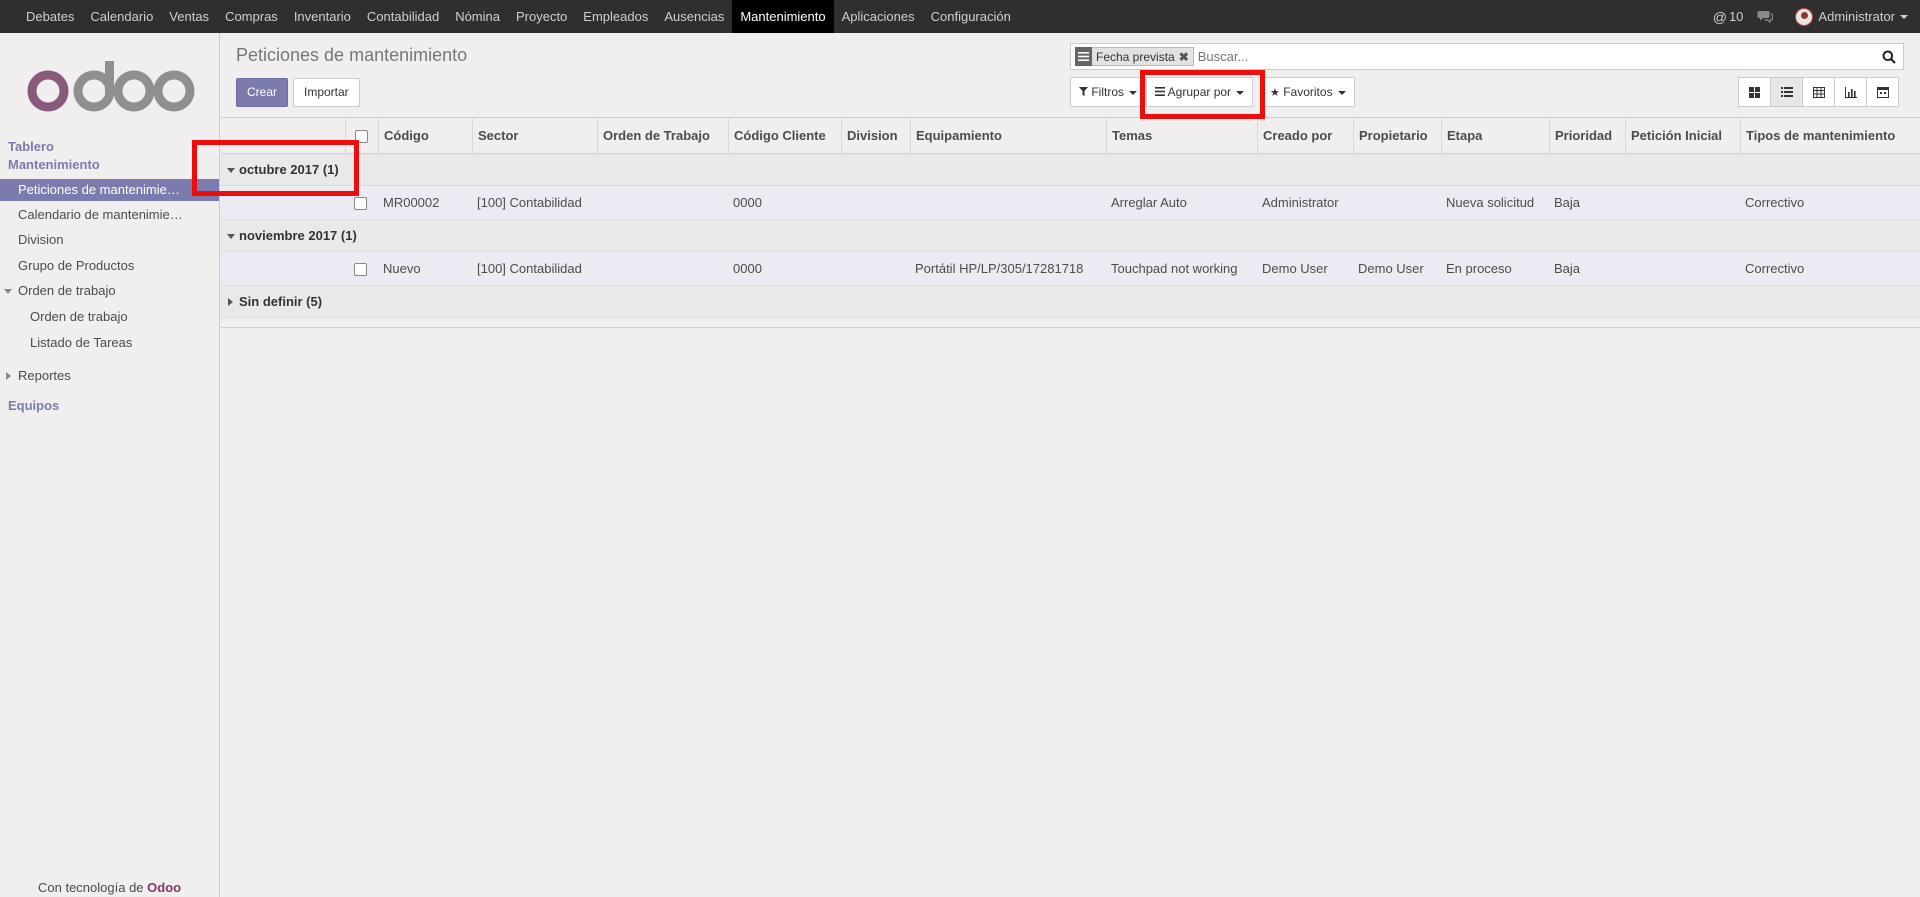 The image size is (1920, 897). What do you see at coordinates (971, 16) in the screenshot?
I see `top-menu-item: Configuración` at bounding box center [971, 16].